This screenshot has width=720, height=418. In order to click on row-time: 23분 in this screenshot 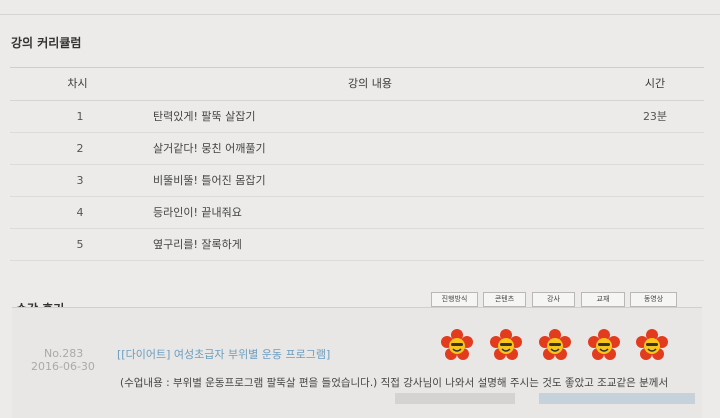, I will do `click(655, 116)`.